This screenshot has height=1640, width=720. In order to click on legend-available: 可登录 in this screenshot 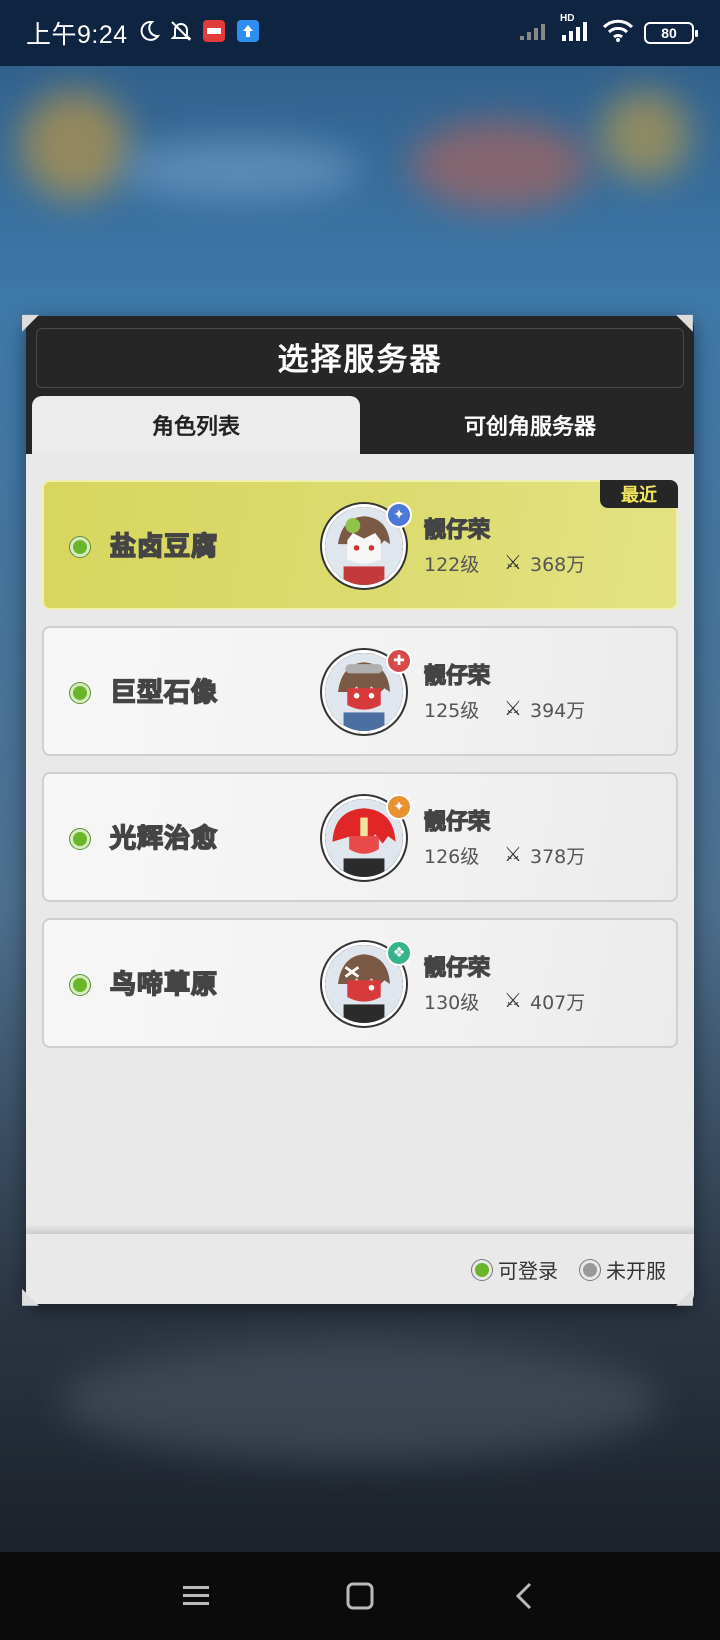, I will do `click(515, 1269)`.